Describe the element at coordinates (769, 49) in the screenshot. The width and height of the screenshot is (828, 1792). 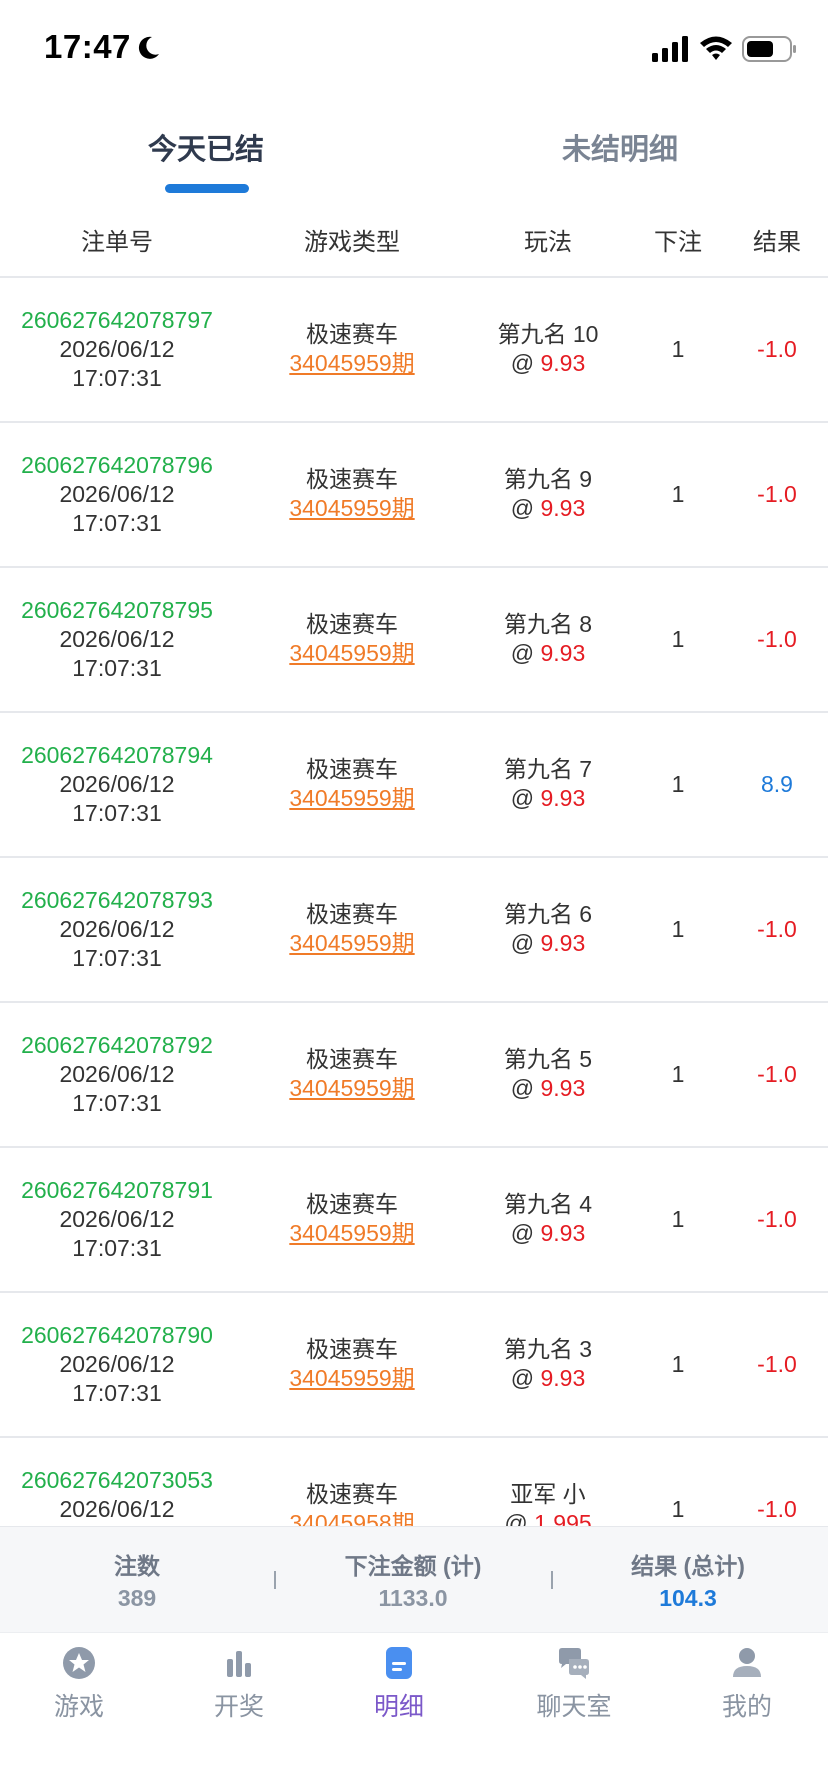
I see `battery-icon` at that location.